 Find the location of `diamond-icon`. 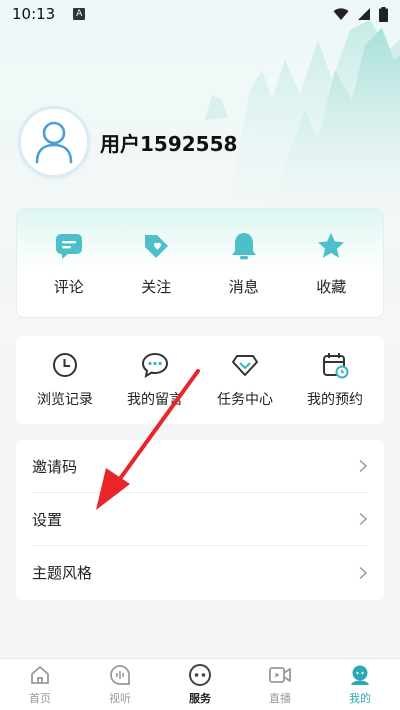

diamond-icon is located at coordinates (245, 365).